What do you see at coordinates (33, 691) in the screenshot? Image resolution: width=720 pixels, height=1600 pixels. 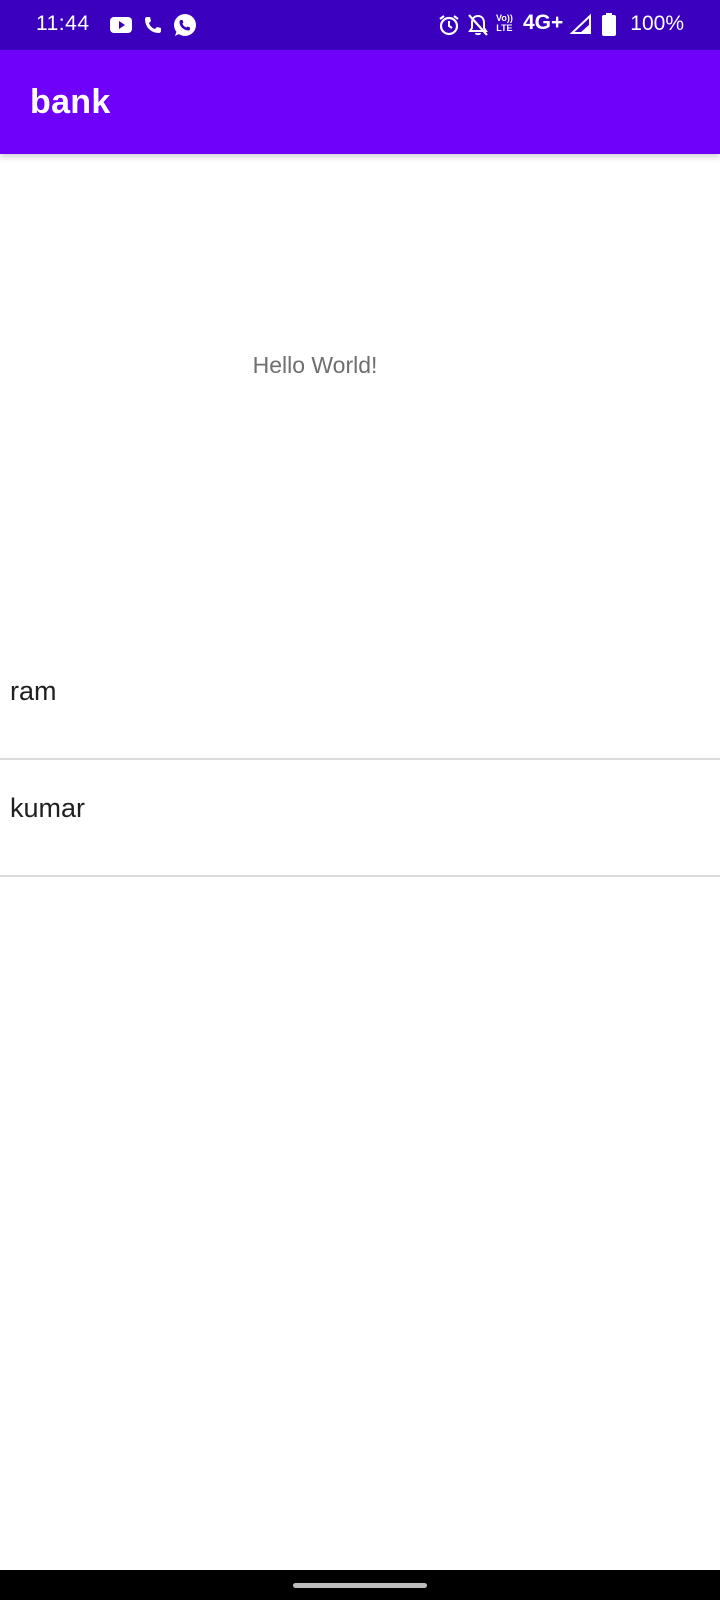 I see `list-item-label: ram` at bounding box center [33, 691].